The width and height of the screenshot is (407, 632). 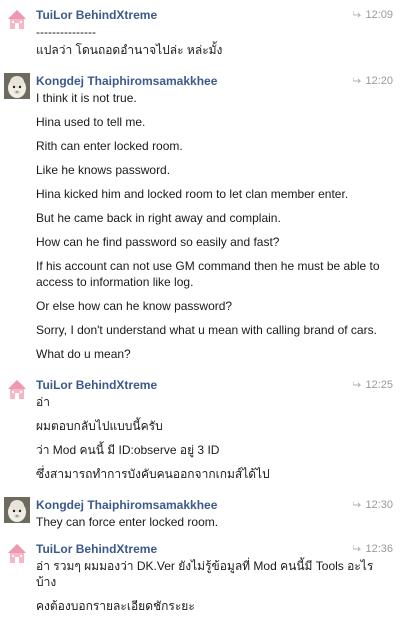 I want to click on time-label: 12:36, so click(x=379, y=549).